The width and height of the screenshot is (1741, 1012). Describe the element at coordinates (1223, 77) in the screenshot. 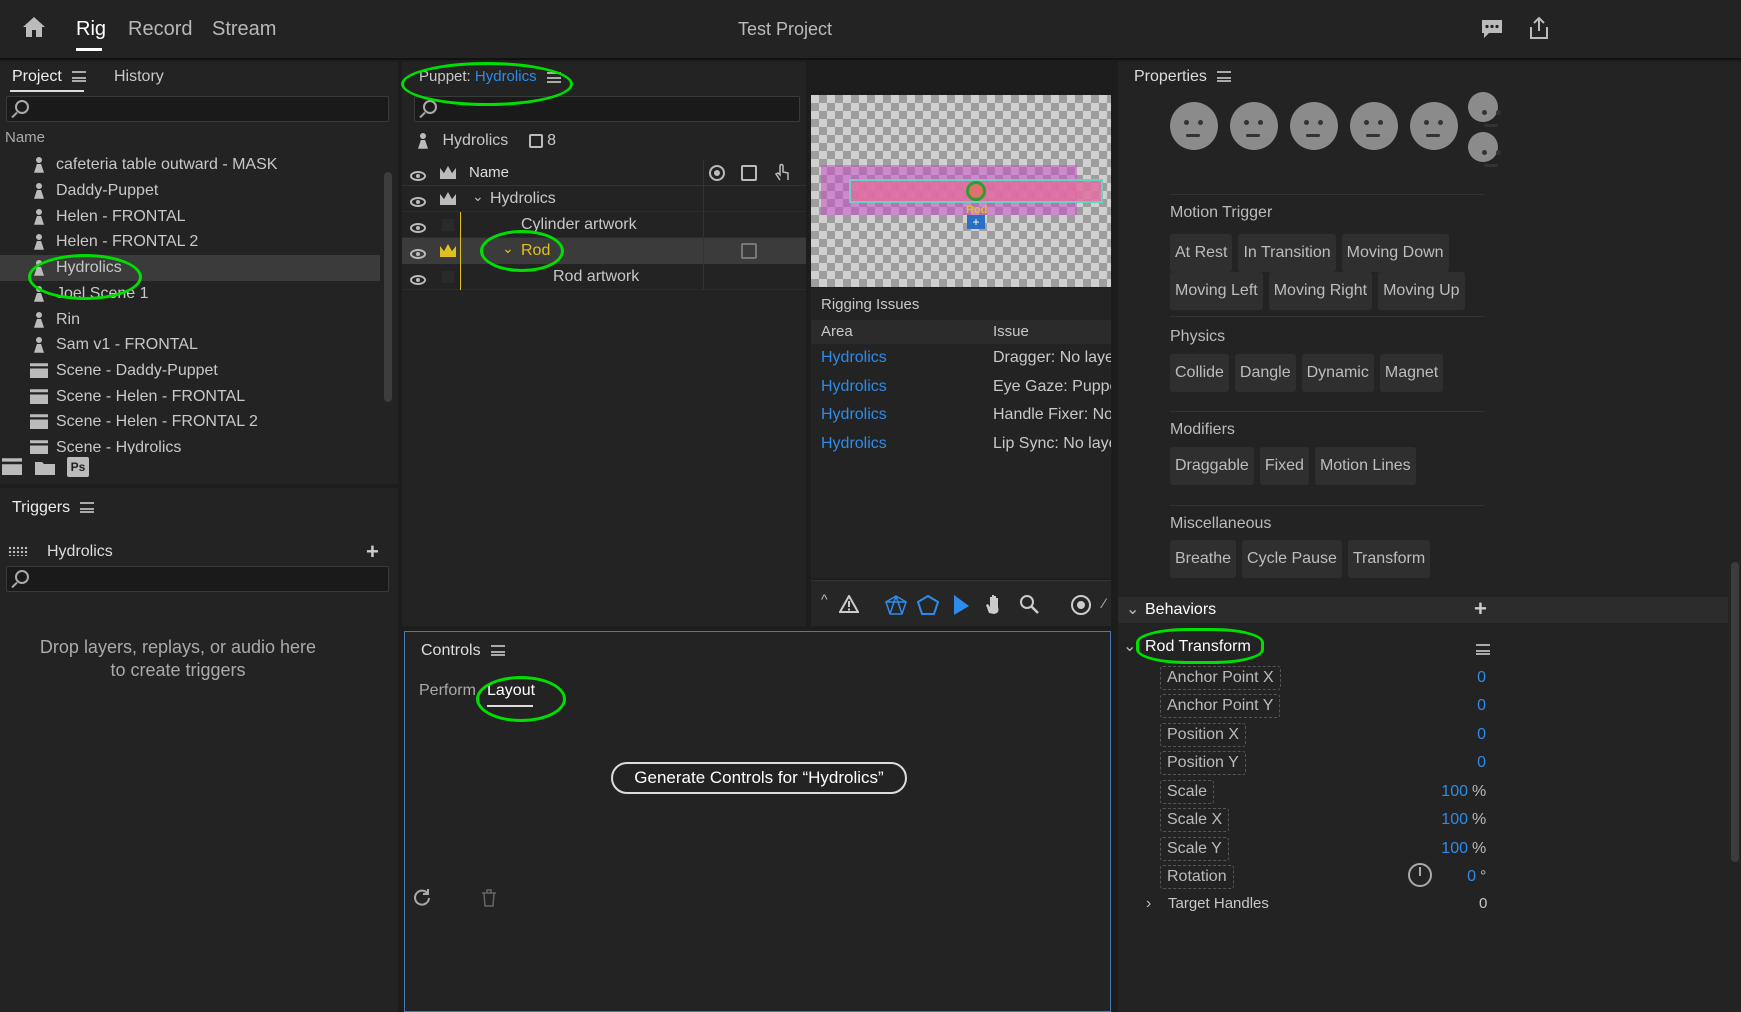

I see `properties-menu-icon` at that location.